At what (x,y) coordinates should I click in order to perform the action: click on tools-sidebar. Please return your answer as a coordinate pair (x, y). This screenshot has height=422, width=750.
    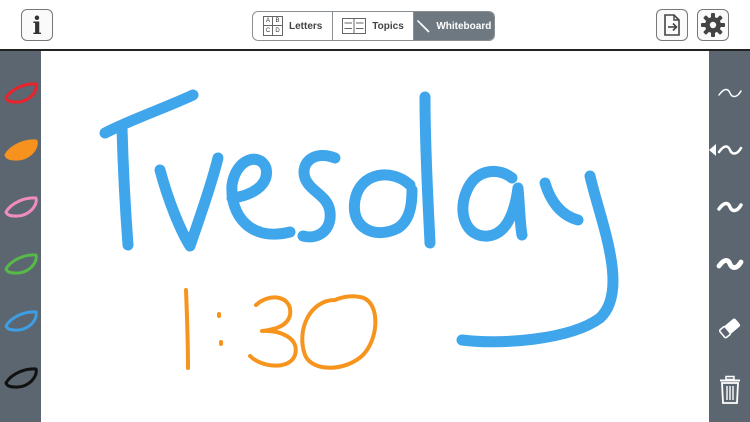
    Looking at the image, I should click on (729, 236).